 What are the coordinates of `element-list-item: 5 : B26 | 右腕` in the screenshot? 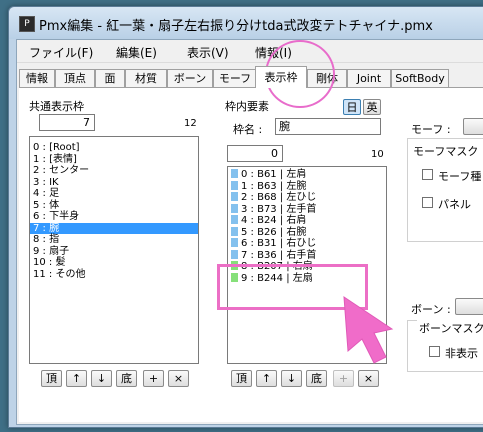 It's located at (307, 232).